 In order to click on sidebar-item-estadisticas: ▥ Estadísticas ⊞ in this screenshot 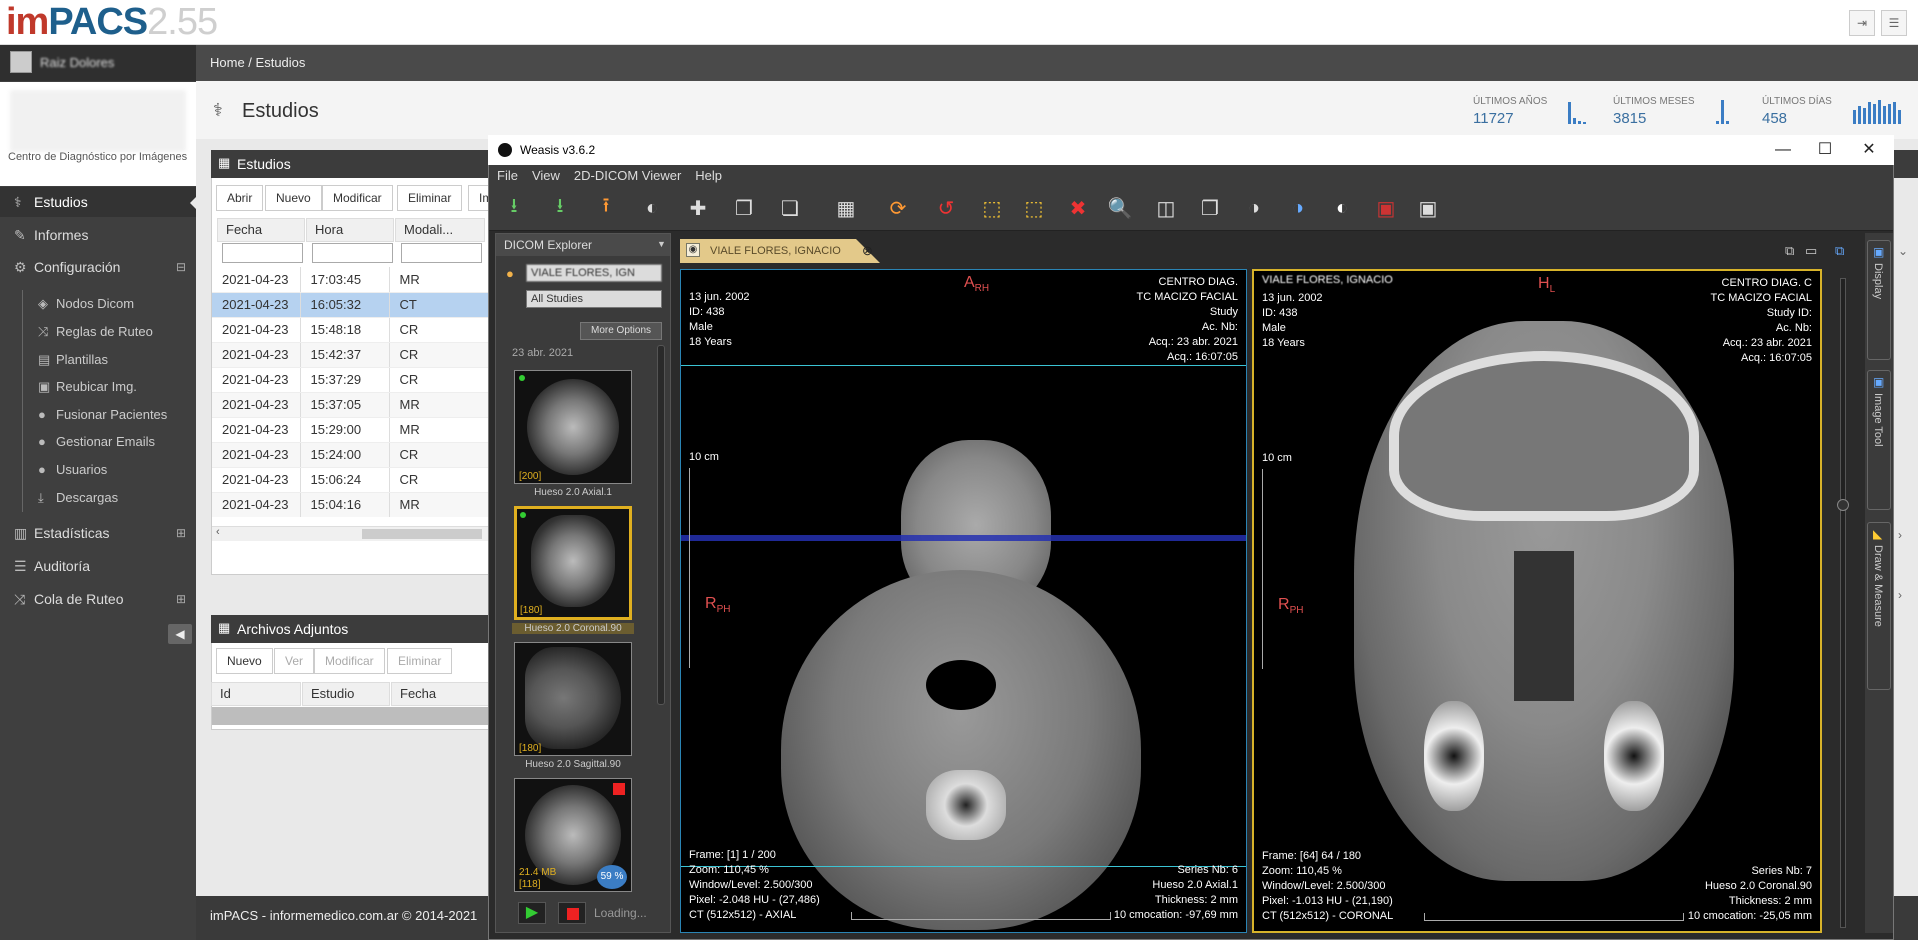, I will do `click(98, 533)`.